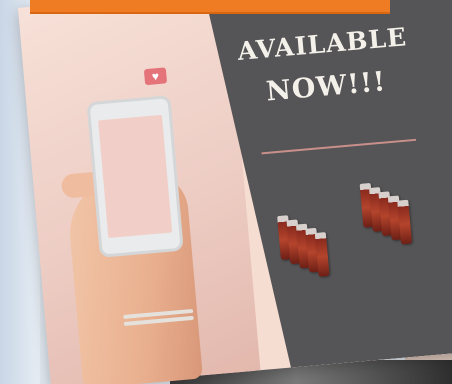 The image size is (452, 384). Describe the element at coordinates (133, 135) in the screenshot. I see `phone-screen-text` at that location.